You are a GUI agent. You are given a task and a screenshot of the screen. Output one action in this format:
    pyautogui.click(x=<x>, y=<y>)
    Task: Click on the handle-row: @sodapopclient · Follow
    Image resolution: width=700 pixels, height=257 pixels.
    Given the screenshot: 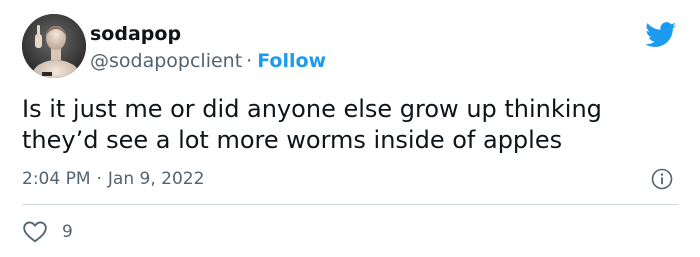 What is the action you would take?
    pyautogui.click(x=208, y=61)
    